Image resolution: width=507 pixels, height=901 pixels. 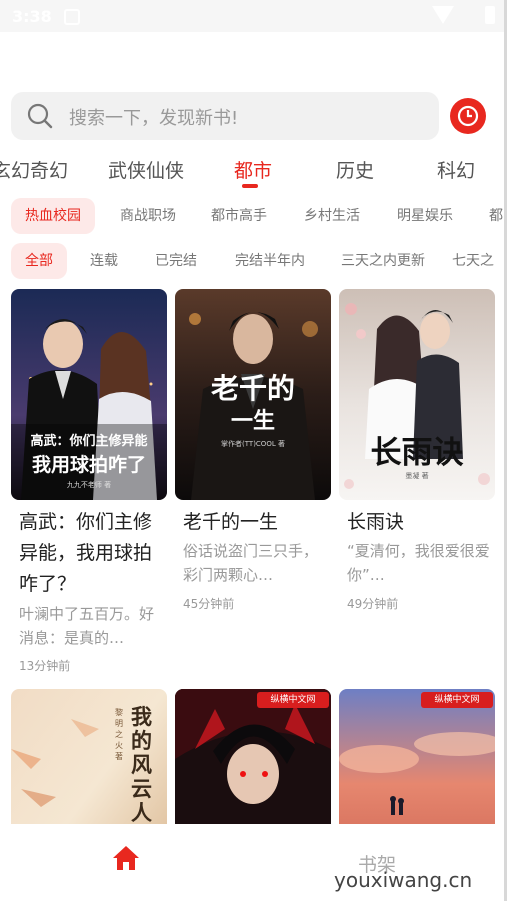 I want to click on clock-icon, so click(x=468, y=116).